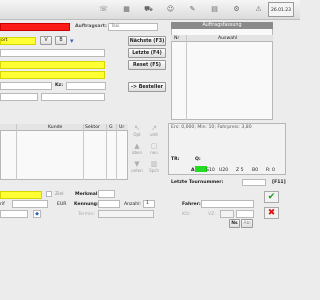  I want to click on letzte-tour-label: Letzte Tournummer:, so click(197, 182).